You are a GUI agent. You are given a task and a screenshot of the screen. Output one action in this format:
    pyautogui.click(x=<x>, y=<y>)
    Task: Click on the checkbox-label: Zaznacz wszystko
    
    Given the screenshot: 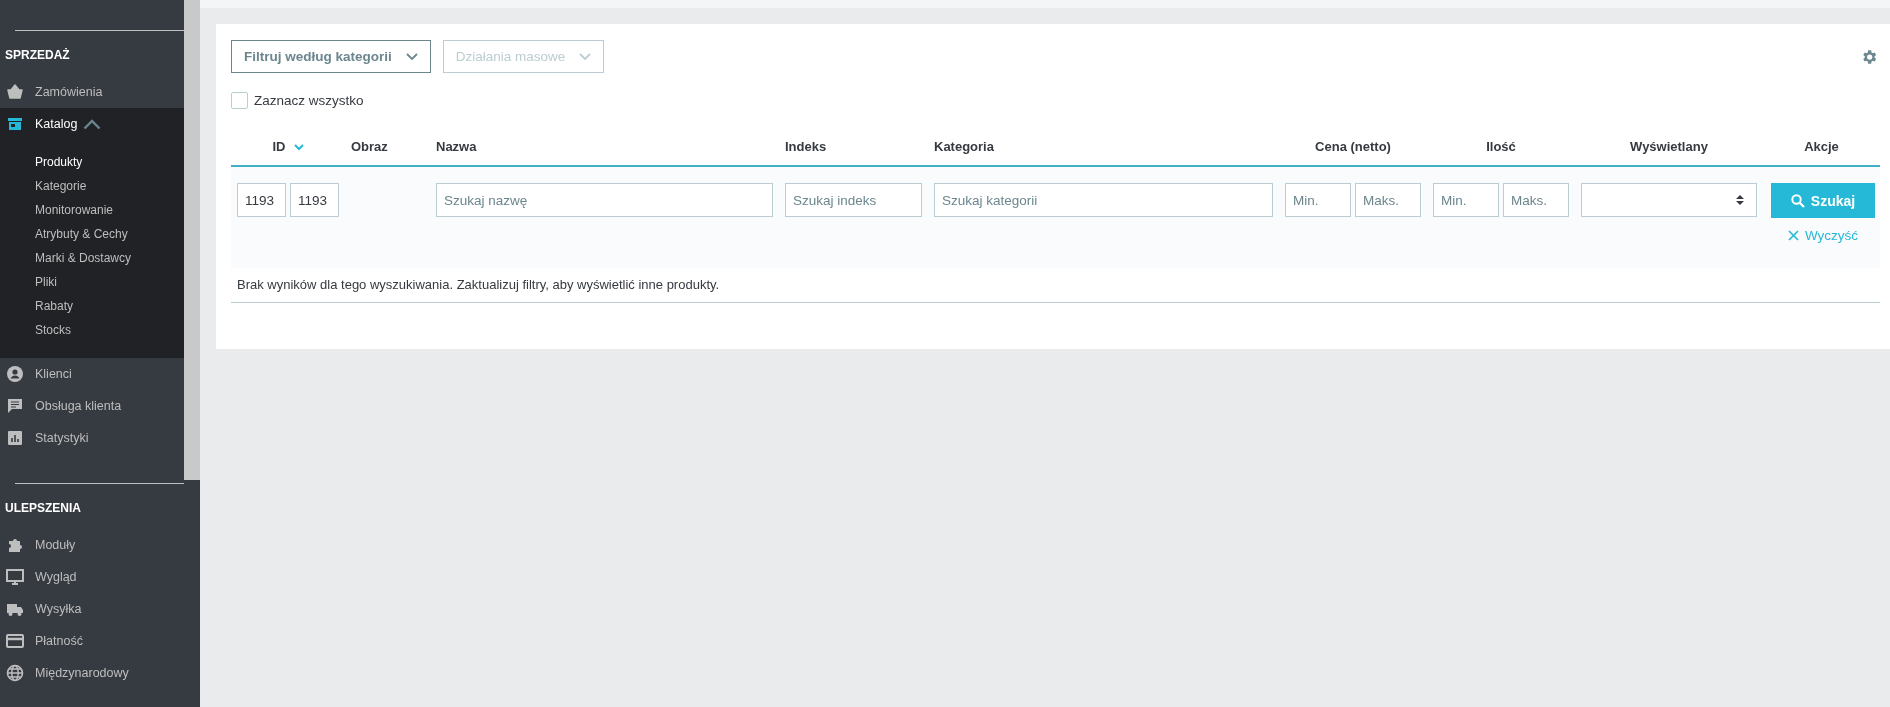 What is the action you would take?
    pyautogui.click(x=309, y=100)
    